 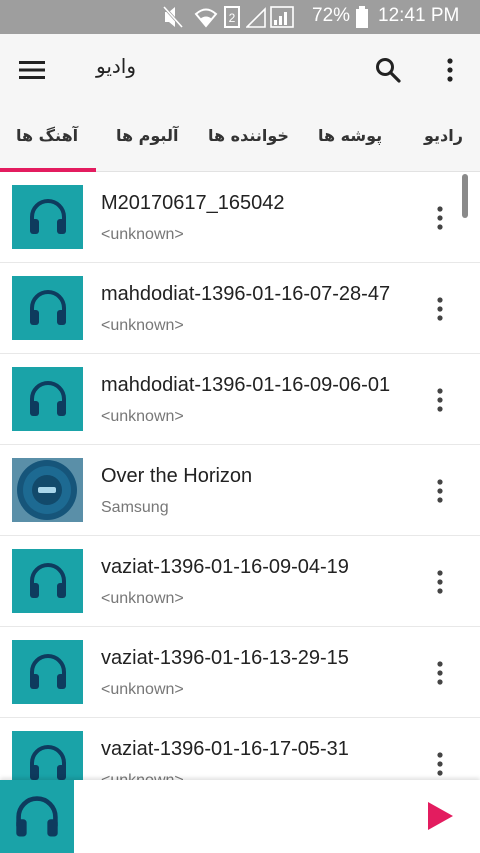 I want to click on song-artist: Samsung, so click(x=135, y=507).